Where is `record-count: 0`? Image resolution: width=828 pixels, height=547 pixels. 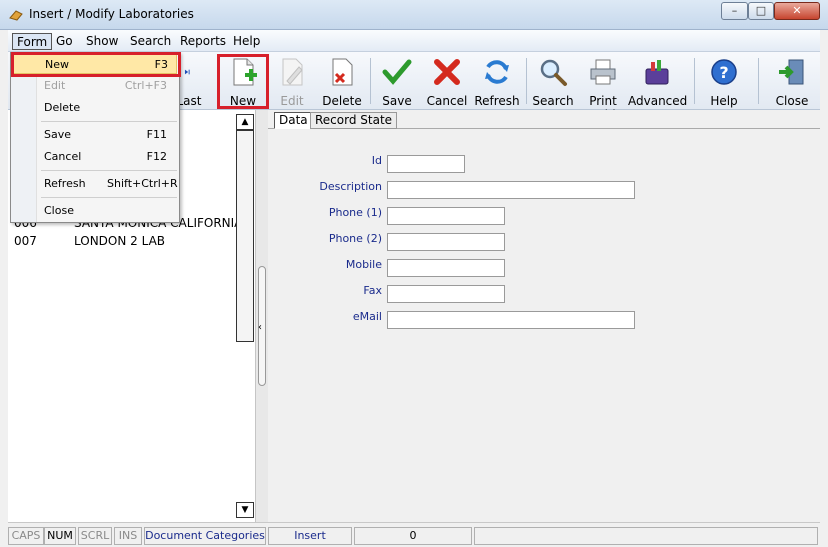 record-count: 0 is located at coordinates (413, 536).